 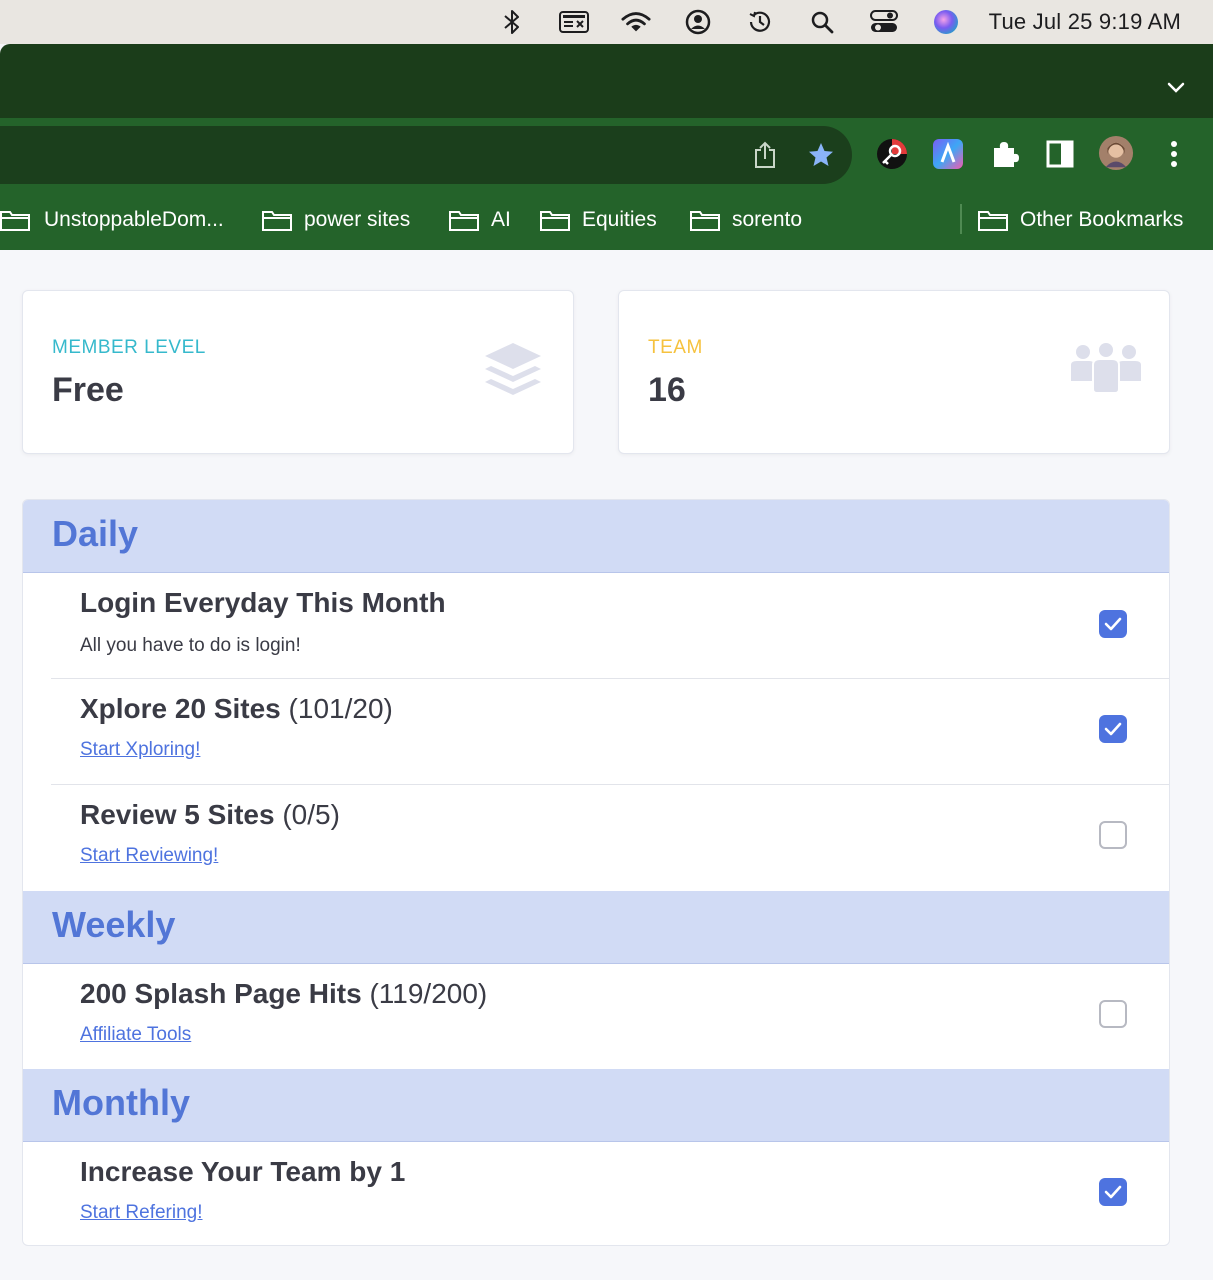 What do you see at coordinates (1060, 154) in the screenshot?
I see `side-panel-icon` at bounding box center [1060, 154].